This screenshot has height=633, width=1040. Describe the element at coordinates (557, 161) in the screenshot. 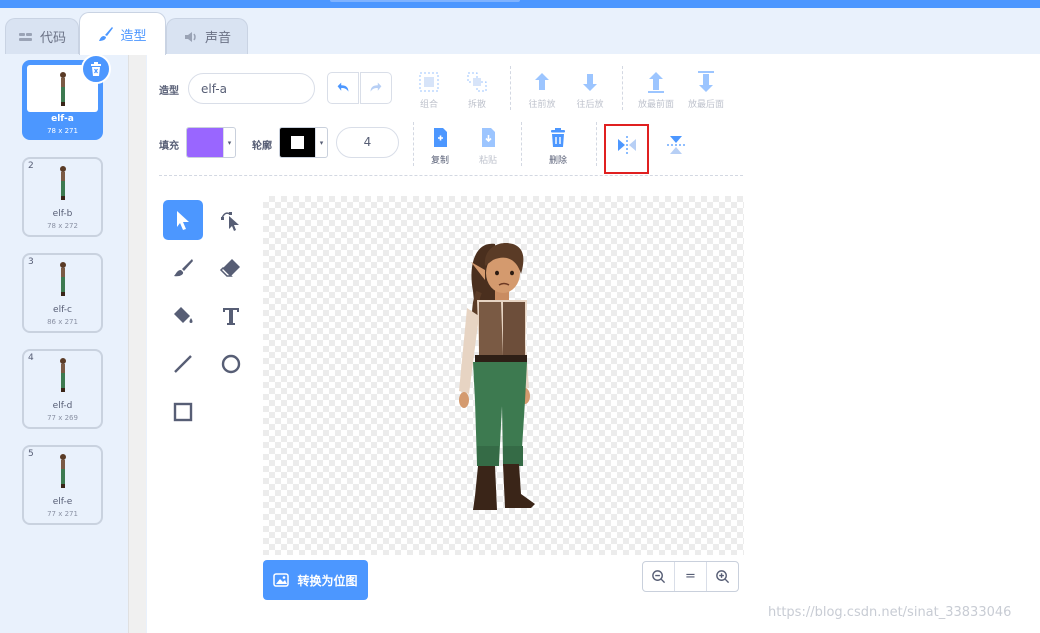

I see `delete-label: 删除` at that location.